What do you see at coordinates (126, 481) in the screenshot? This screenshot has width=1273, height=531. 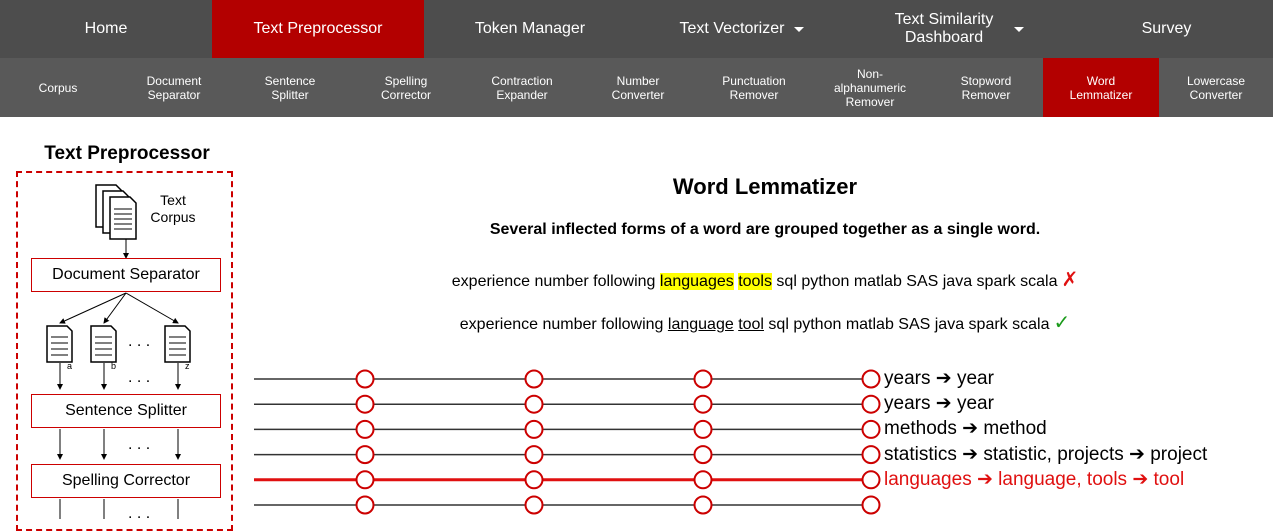 I see `spelling-corrector-box: Spelling Corrector` at bounding box center [126, 481].